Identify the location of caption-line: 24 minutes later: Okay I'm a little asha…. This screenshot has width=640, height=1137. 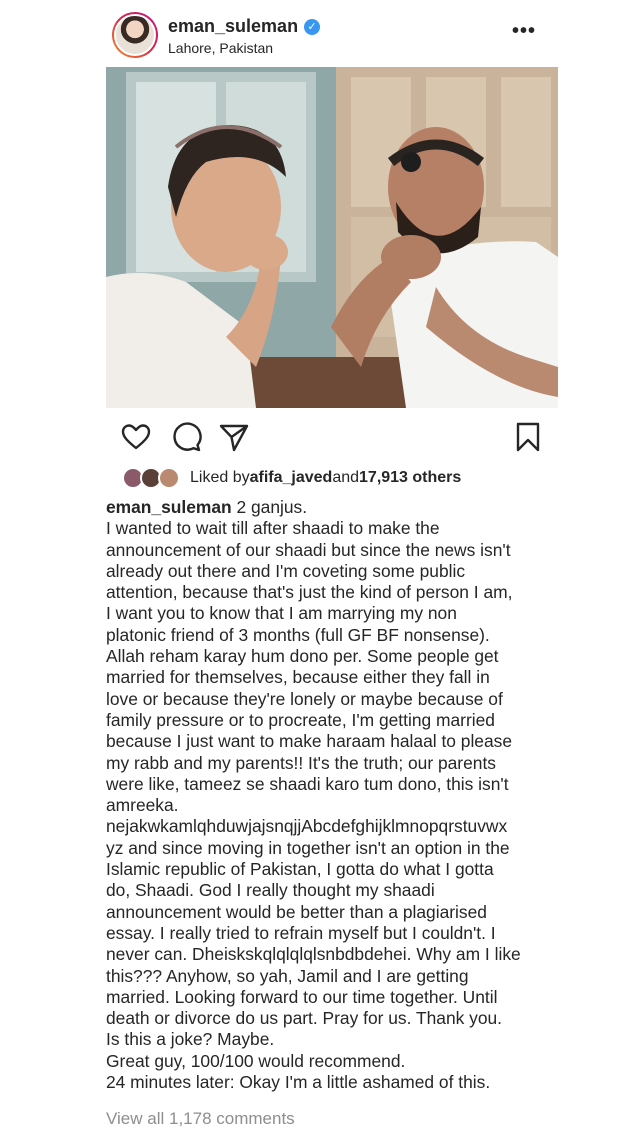
(298, 1082).